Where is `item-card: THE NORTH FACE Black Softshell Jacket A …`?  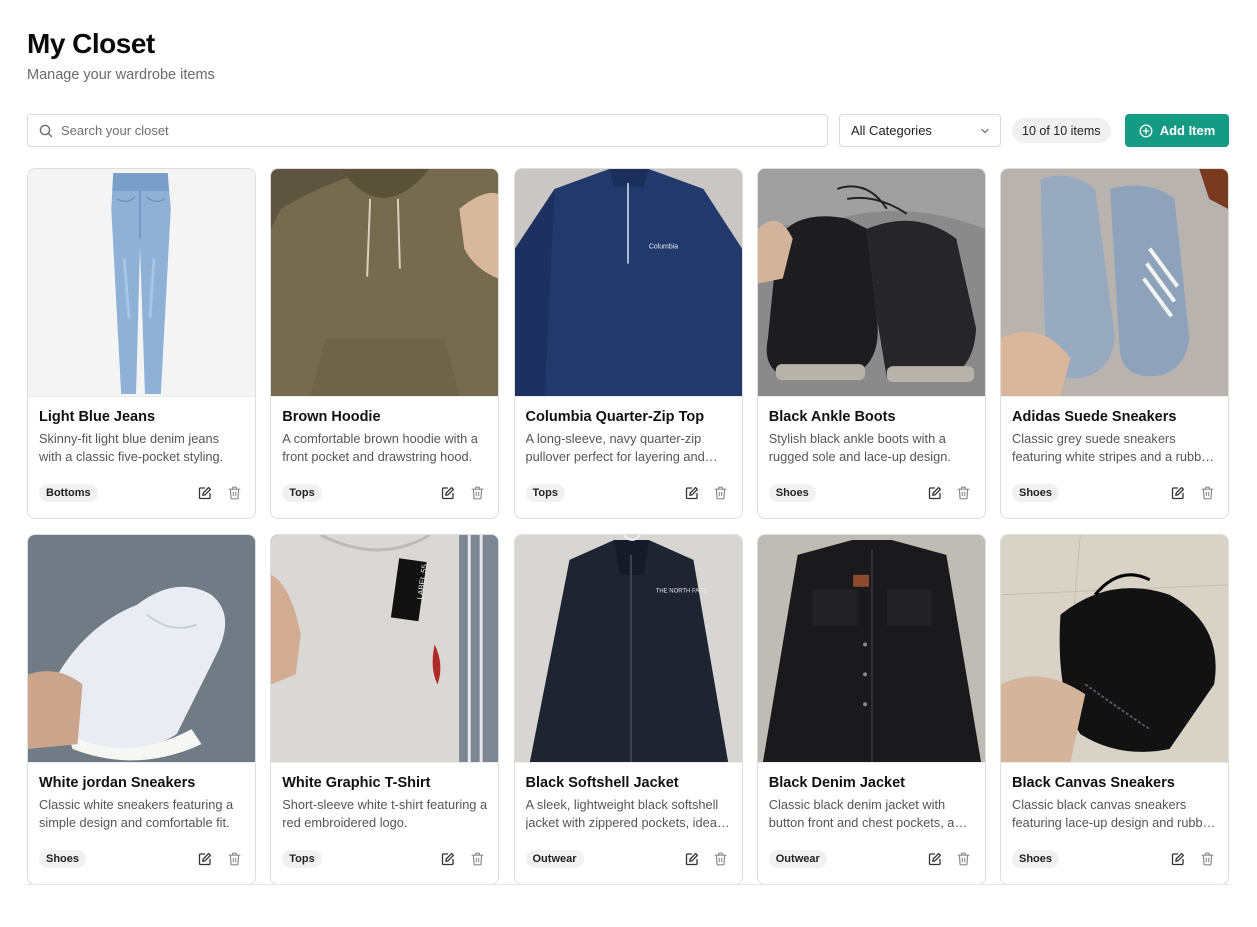
item-card: THE NORTH FACE Black Softshell Jacket A … is located at coordinates (628, 709).